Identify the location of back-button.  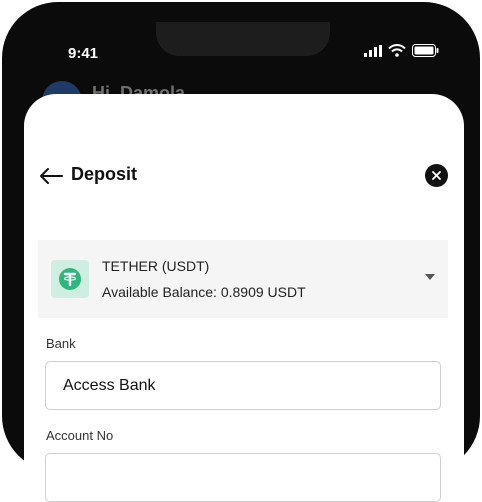
(51, 176).